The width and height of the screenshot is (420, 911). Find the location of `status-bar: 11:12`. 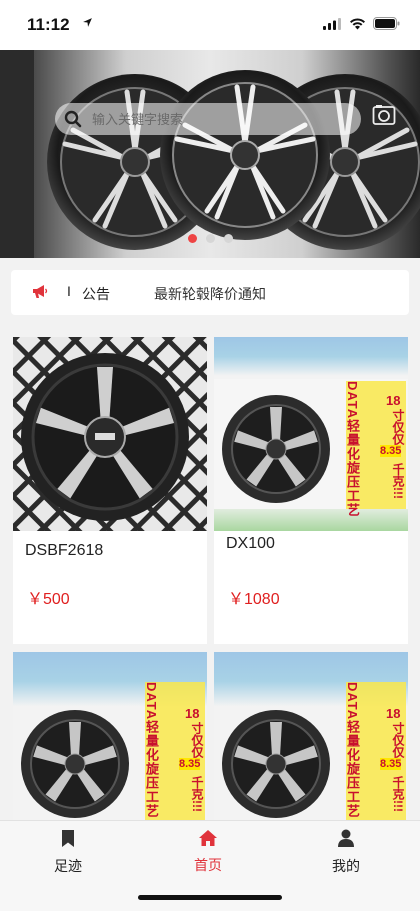

status-bar: 11:12 is located at coordinates (210, 25).